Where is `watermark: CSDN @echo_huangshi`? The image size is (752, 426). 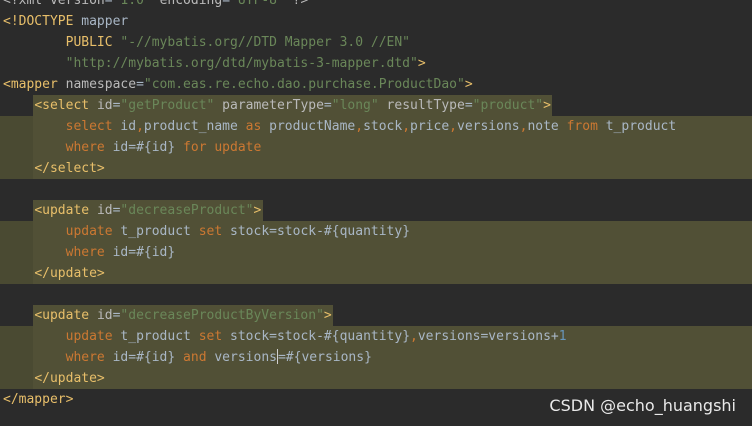
watermark: CSDN @echo_huangshi is located at coordinates (642, 405).